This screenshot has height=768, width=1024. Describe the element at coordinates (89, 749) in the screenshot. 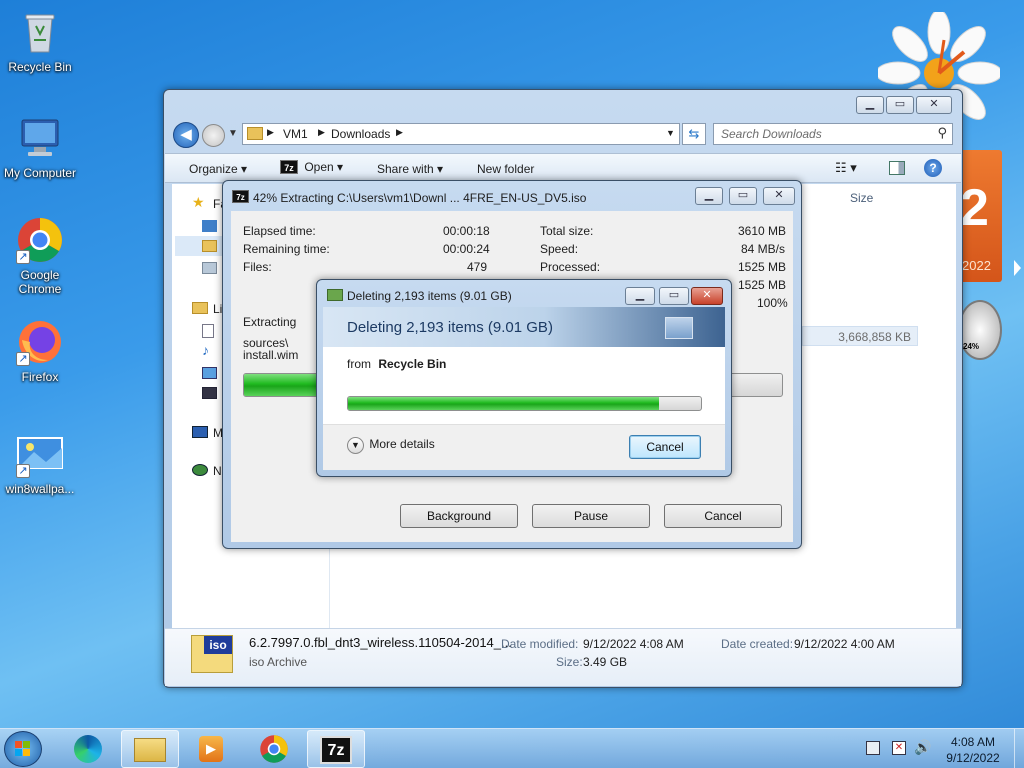

I see `taskbar-edge` at that location.